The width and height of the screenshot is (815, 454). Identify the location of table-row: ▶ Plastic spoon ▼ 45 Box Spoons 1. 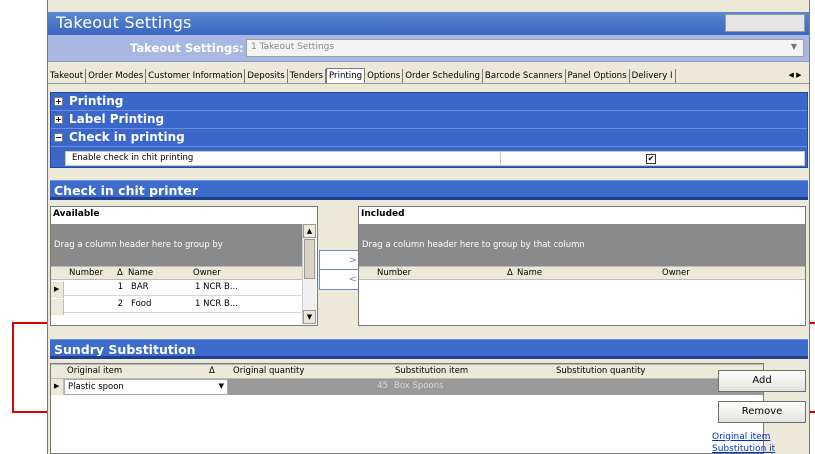
(407, 387).